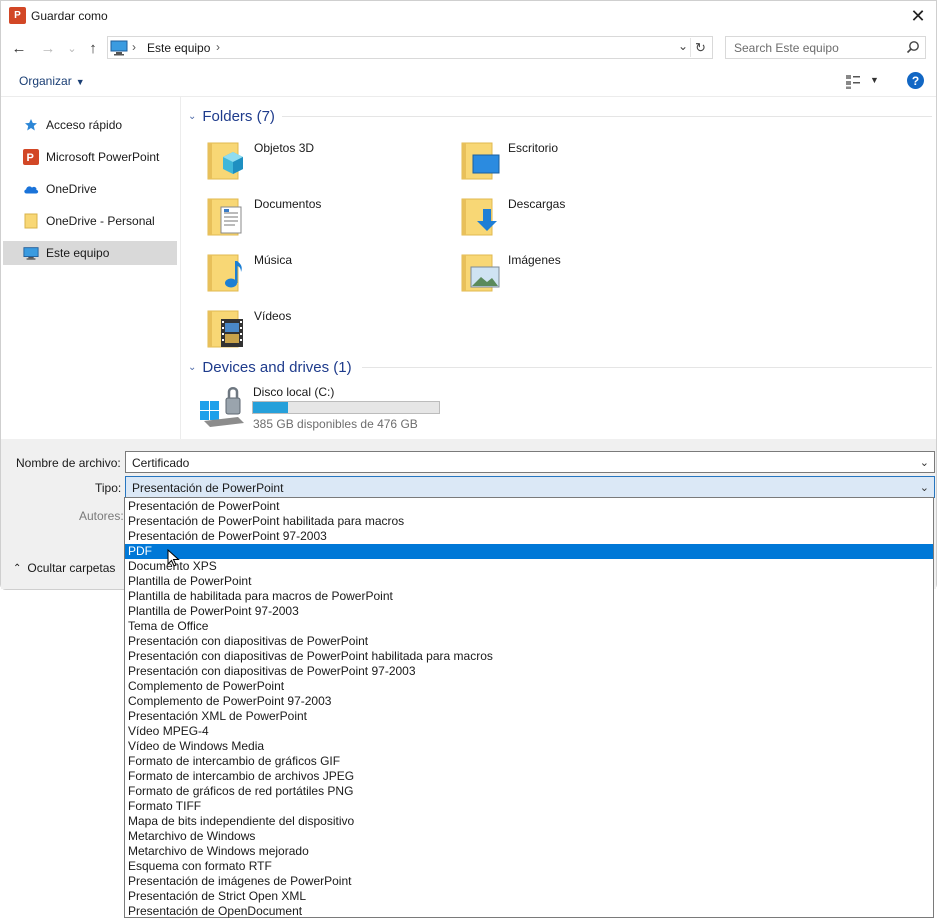  Describe the element at coordinates (17, 568) in the screenshot. I see `chevron-up-icon: ⌃` at that location.